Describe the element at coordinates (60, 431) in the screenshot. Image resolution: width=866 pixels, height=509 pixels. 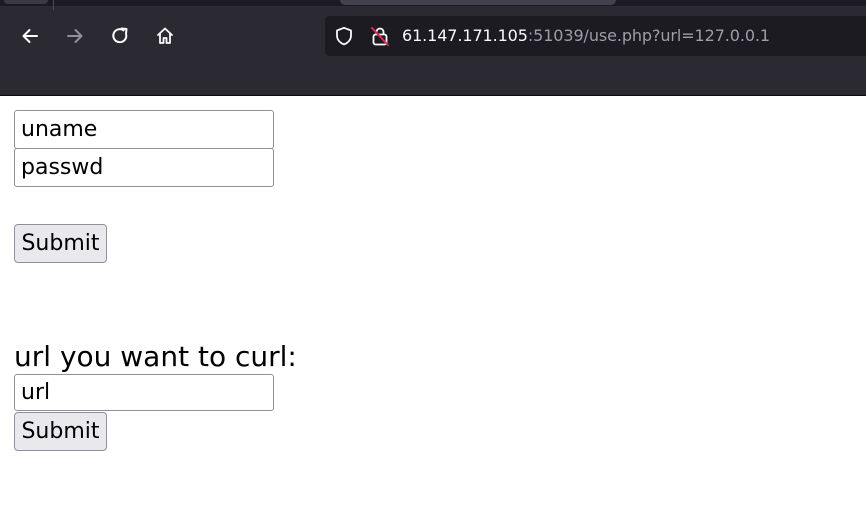
I see `curl-submit-button: Submit` at that location.